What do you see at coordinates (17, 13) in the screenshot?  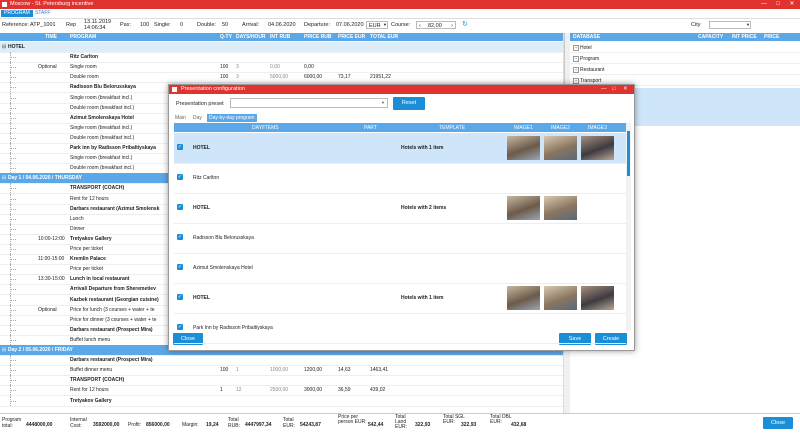 I see `tab-program: PROGRAM` at bounding box center [17, 13].